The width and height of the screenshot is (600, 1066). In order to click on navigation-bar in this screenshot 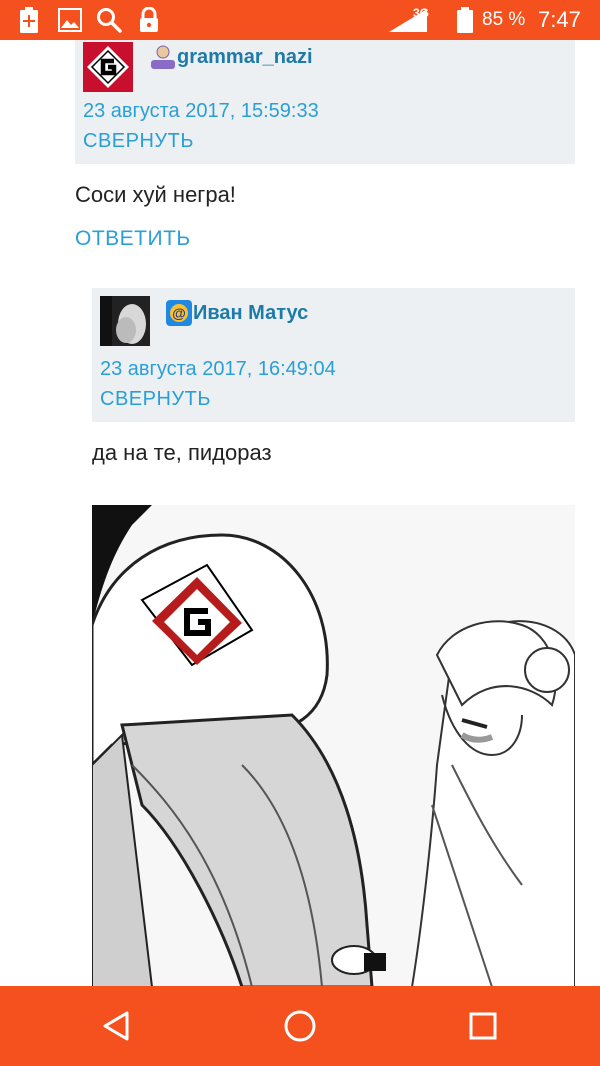, I will do `click(300, 1026)`.